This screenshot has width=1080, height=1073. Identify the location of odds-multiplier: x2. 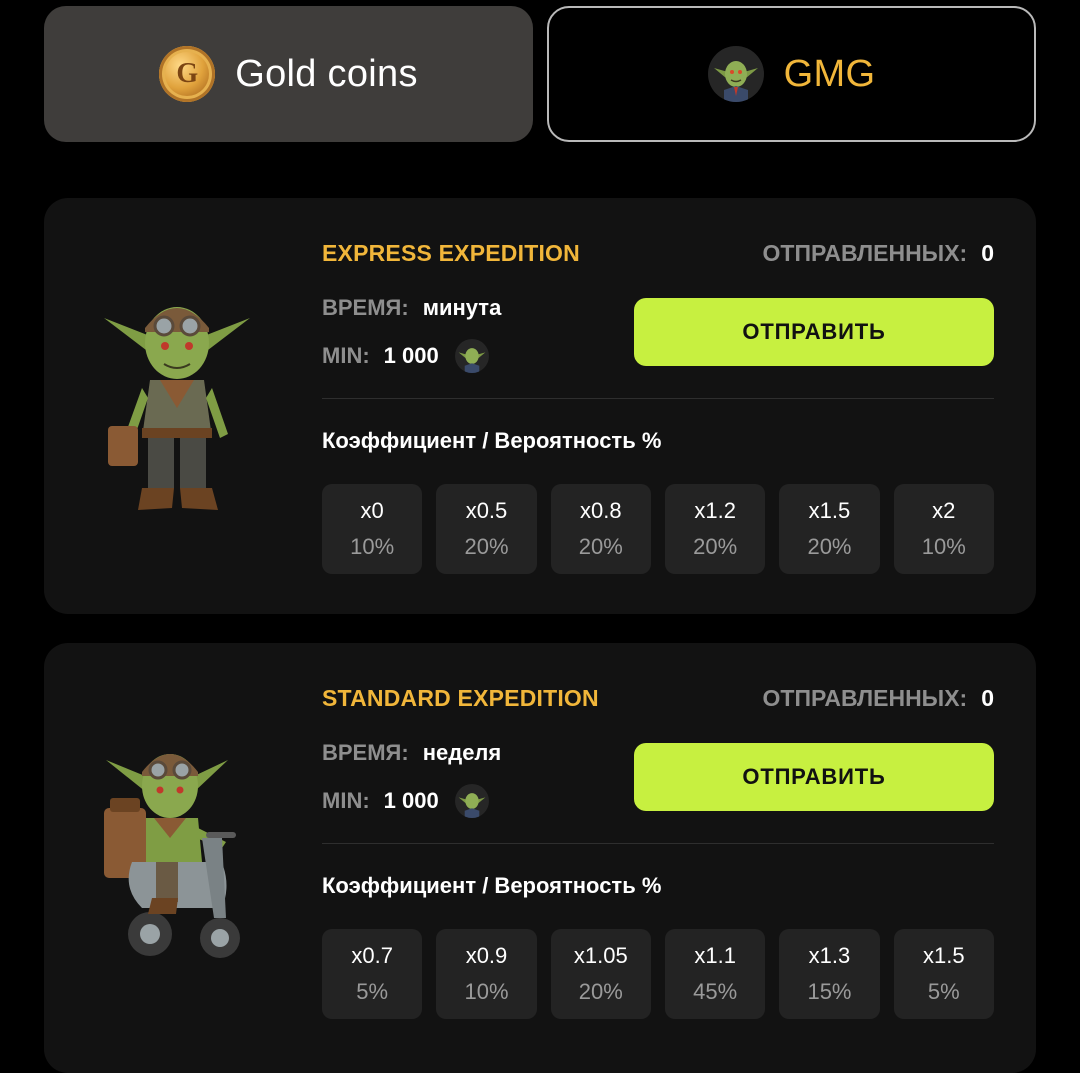
(944, 510).